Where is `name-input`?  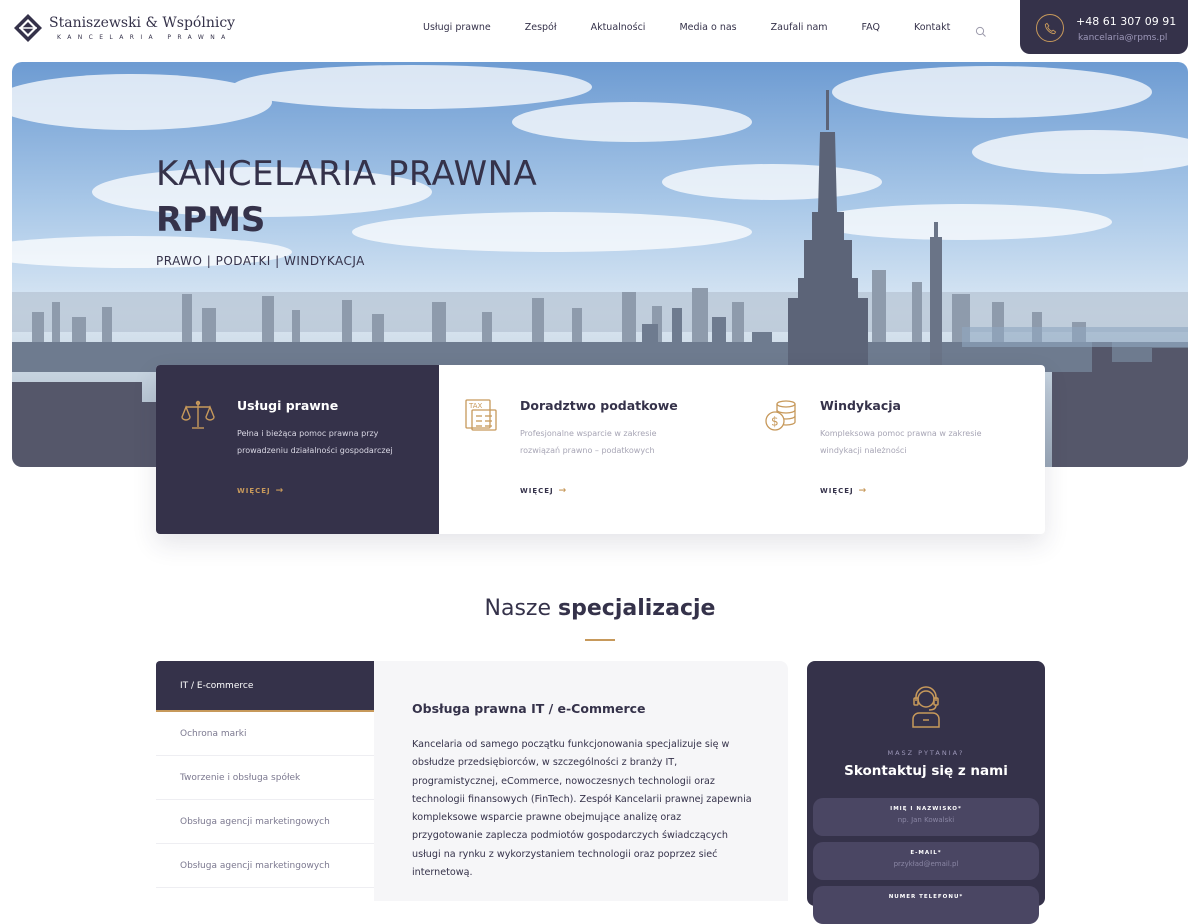 name-input is located at coordinates (926, 820).